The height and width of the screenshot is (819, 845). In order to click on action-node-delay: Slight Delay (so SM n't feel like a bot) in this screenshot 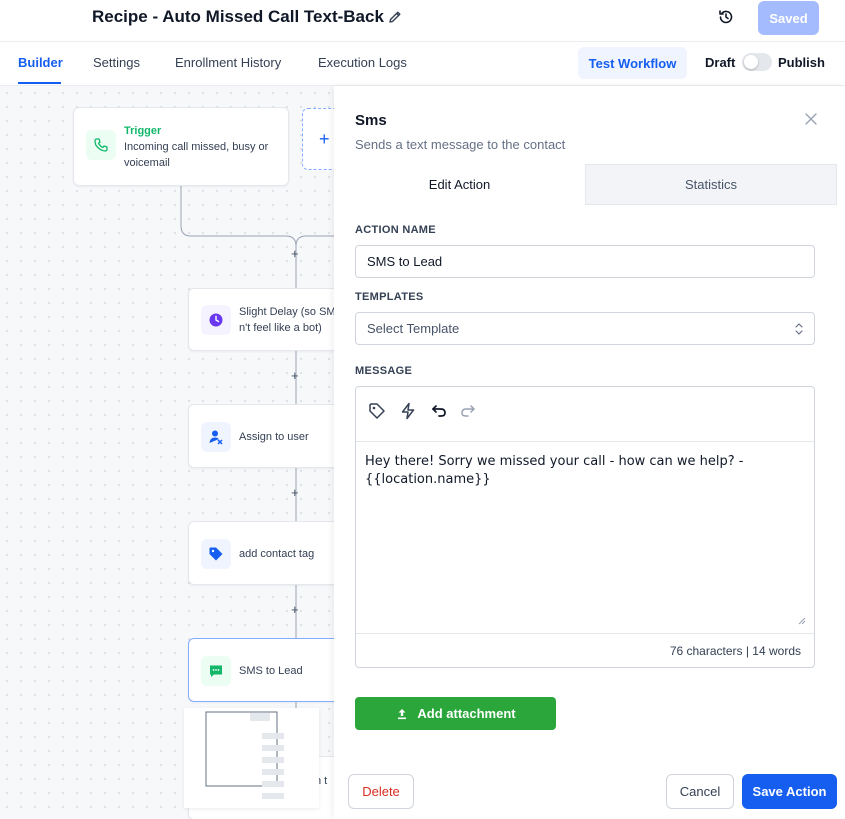, I will do `click(261, 319)`.